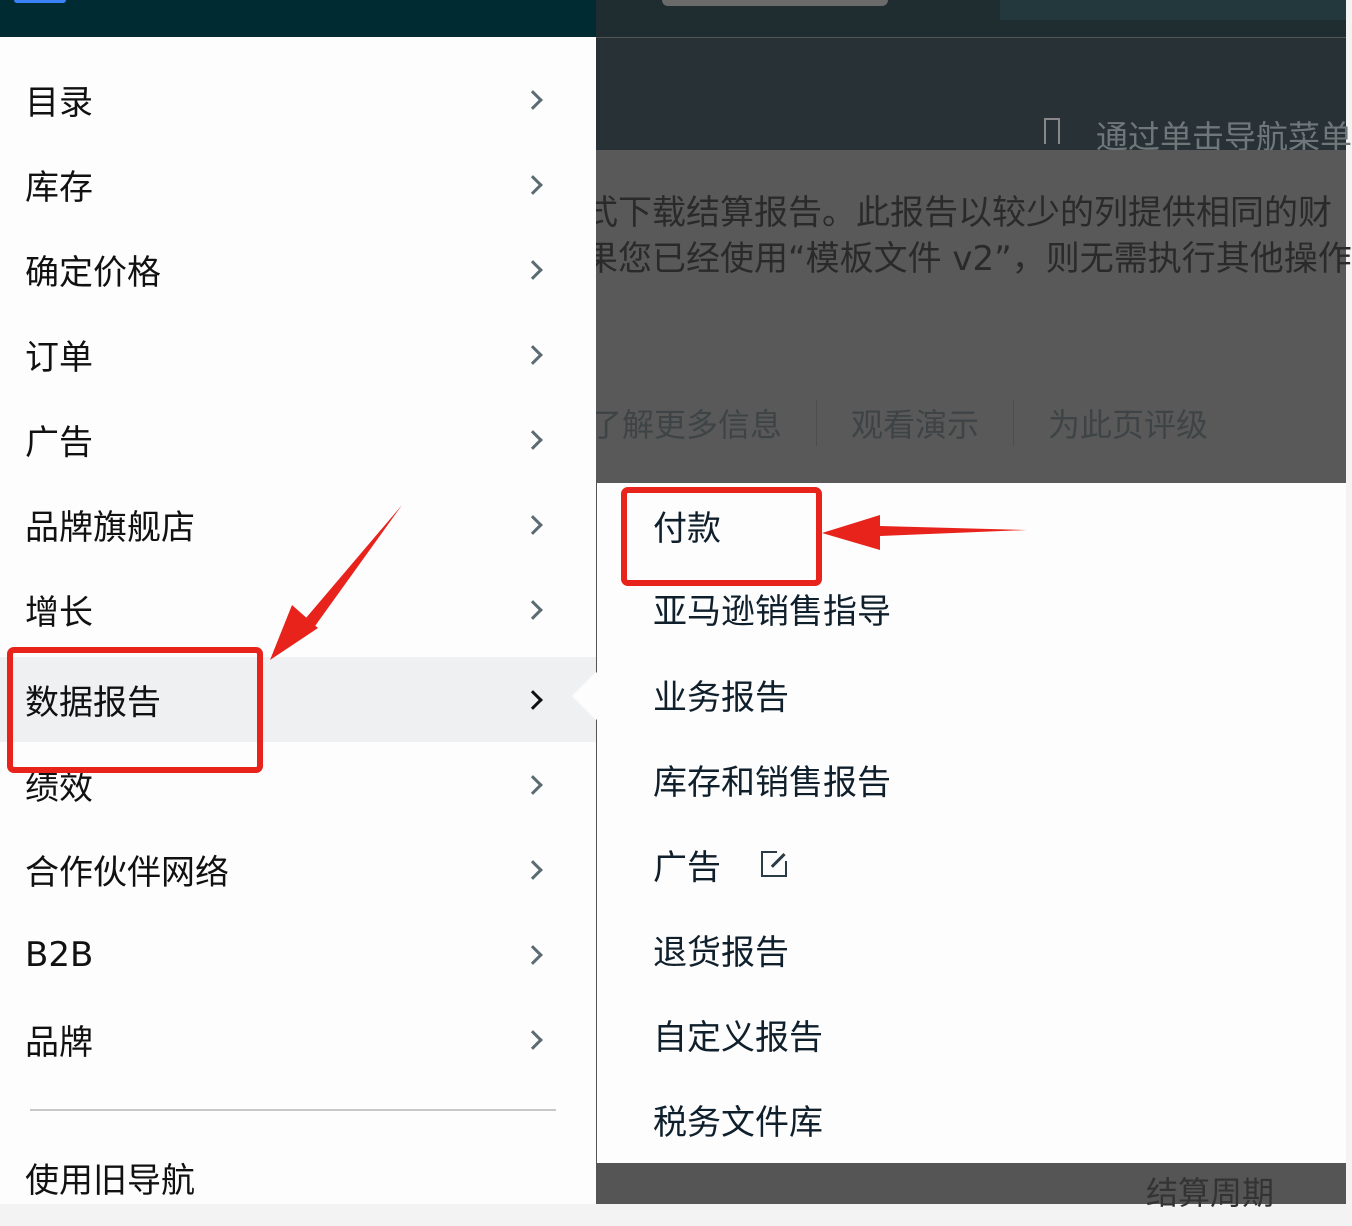  Describe the element at coordinates (298, 699) in the screenshot. I see `menu-item-reports: 数据报告` at that location.